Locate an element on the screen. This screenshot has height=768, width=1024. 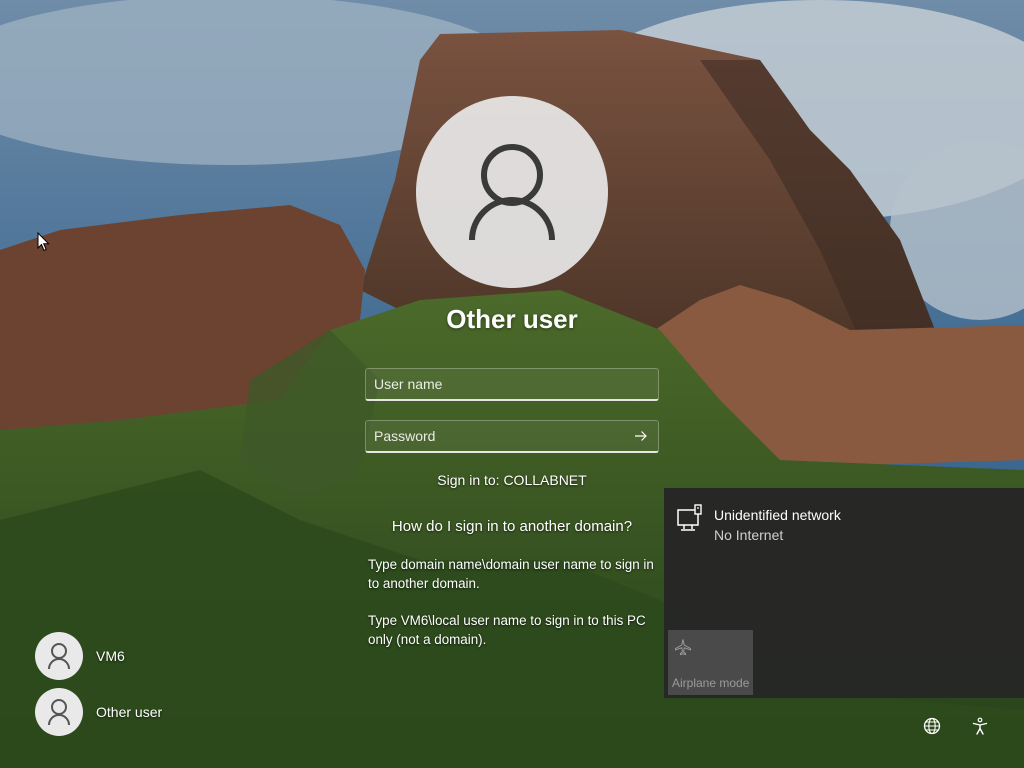
network-status: No Internet is located at coordinates (749, 535).